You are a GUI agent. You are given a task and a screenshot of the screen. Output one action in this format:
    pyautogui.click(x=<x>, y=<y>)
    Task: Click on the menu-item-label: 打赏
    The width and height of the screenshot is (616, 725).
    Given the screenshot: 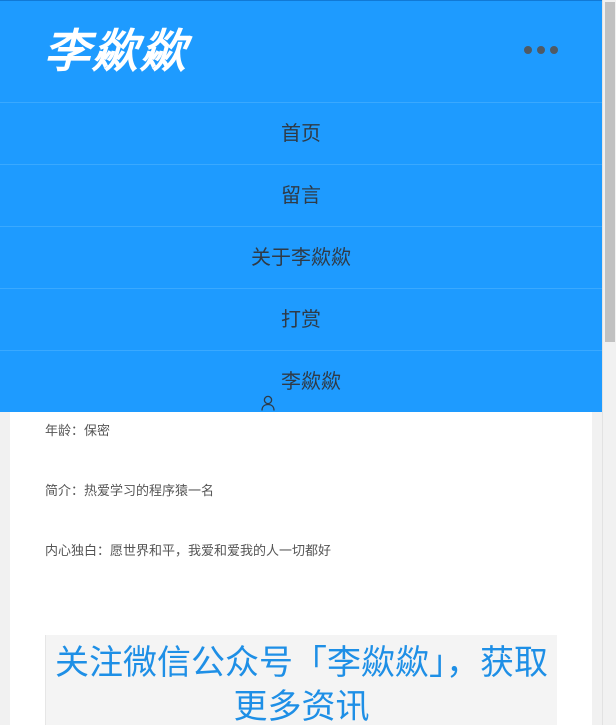 What is the action you would take?
    pyautogui.click(x=301, y=319)
    